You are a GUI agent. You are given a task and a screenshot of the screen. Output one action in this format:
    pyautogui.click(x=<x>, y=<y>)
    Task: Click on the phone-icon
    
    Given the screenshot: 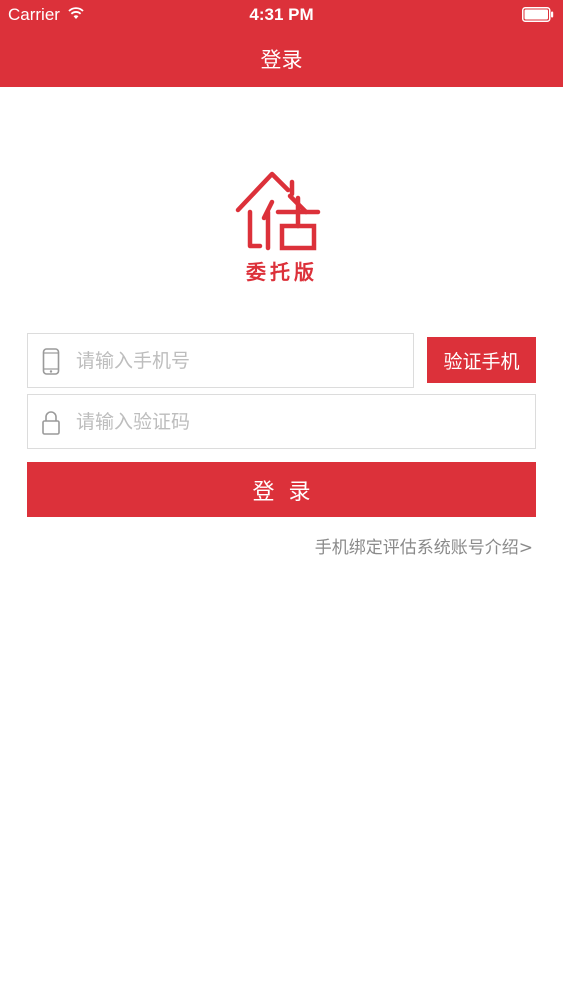 What is the action you would take?
    pyautogui.click(x=51, y=361)
    